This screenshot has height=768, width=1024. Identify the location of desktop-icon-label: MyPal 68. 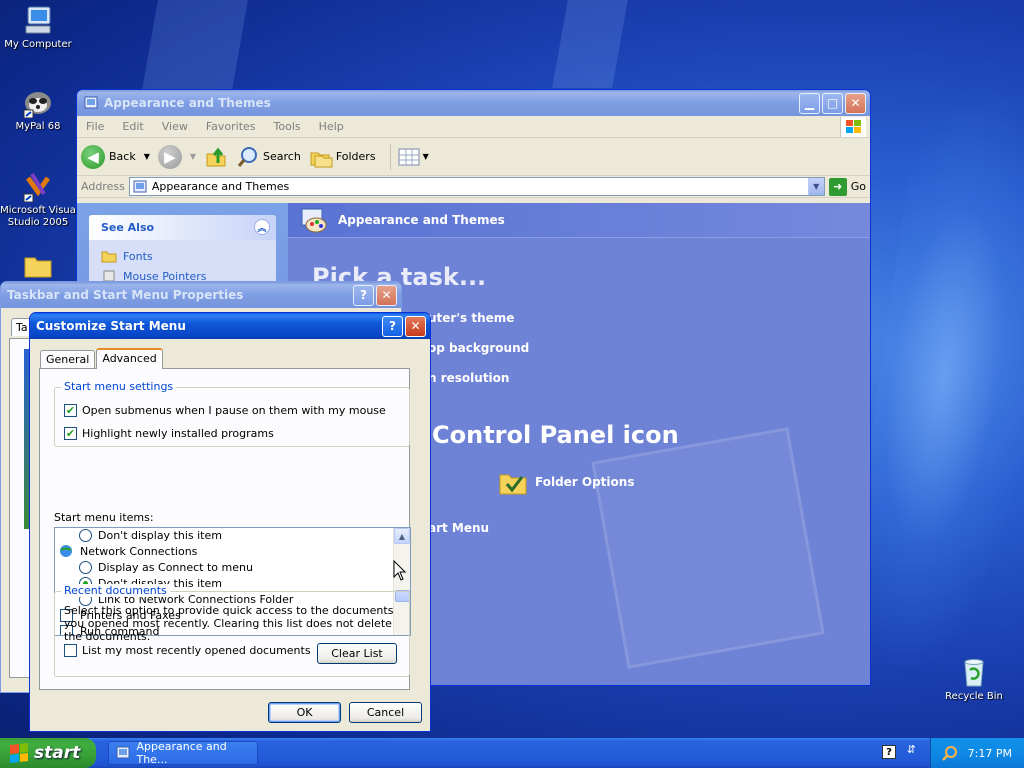
(38, 126).